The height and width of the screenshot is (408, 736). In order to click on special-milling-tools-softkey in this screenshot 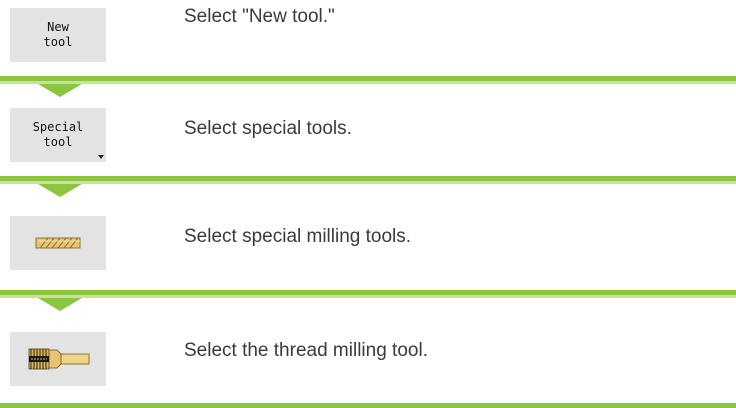, I will do `click(58, 243)`.